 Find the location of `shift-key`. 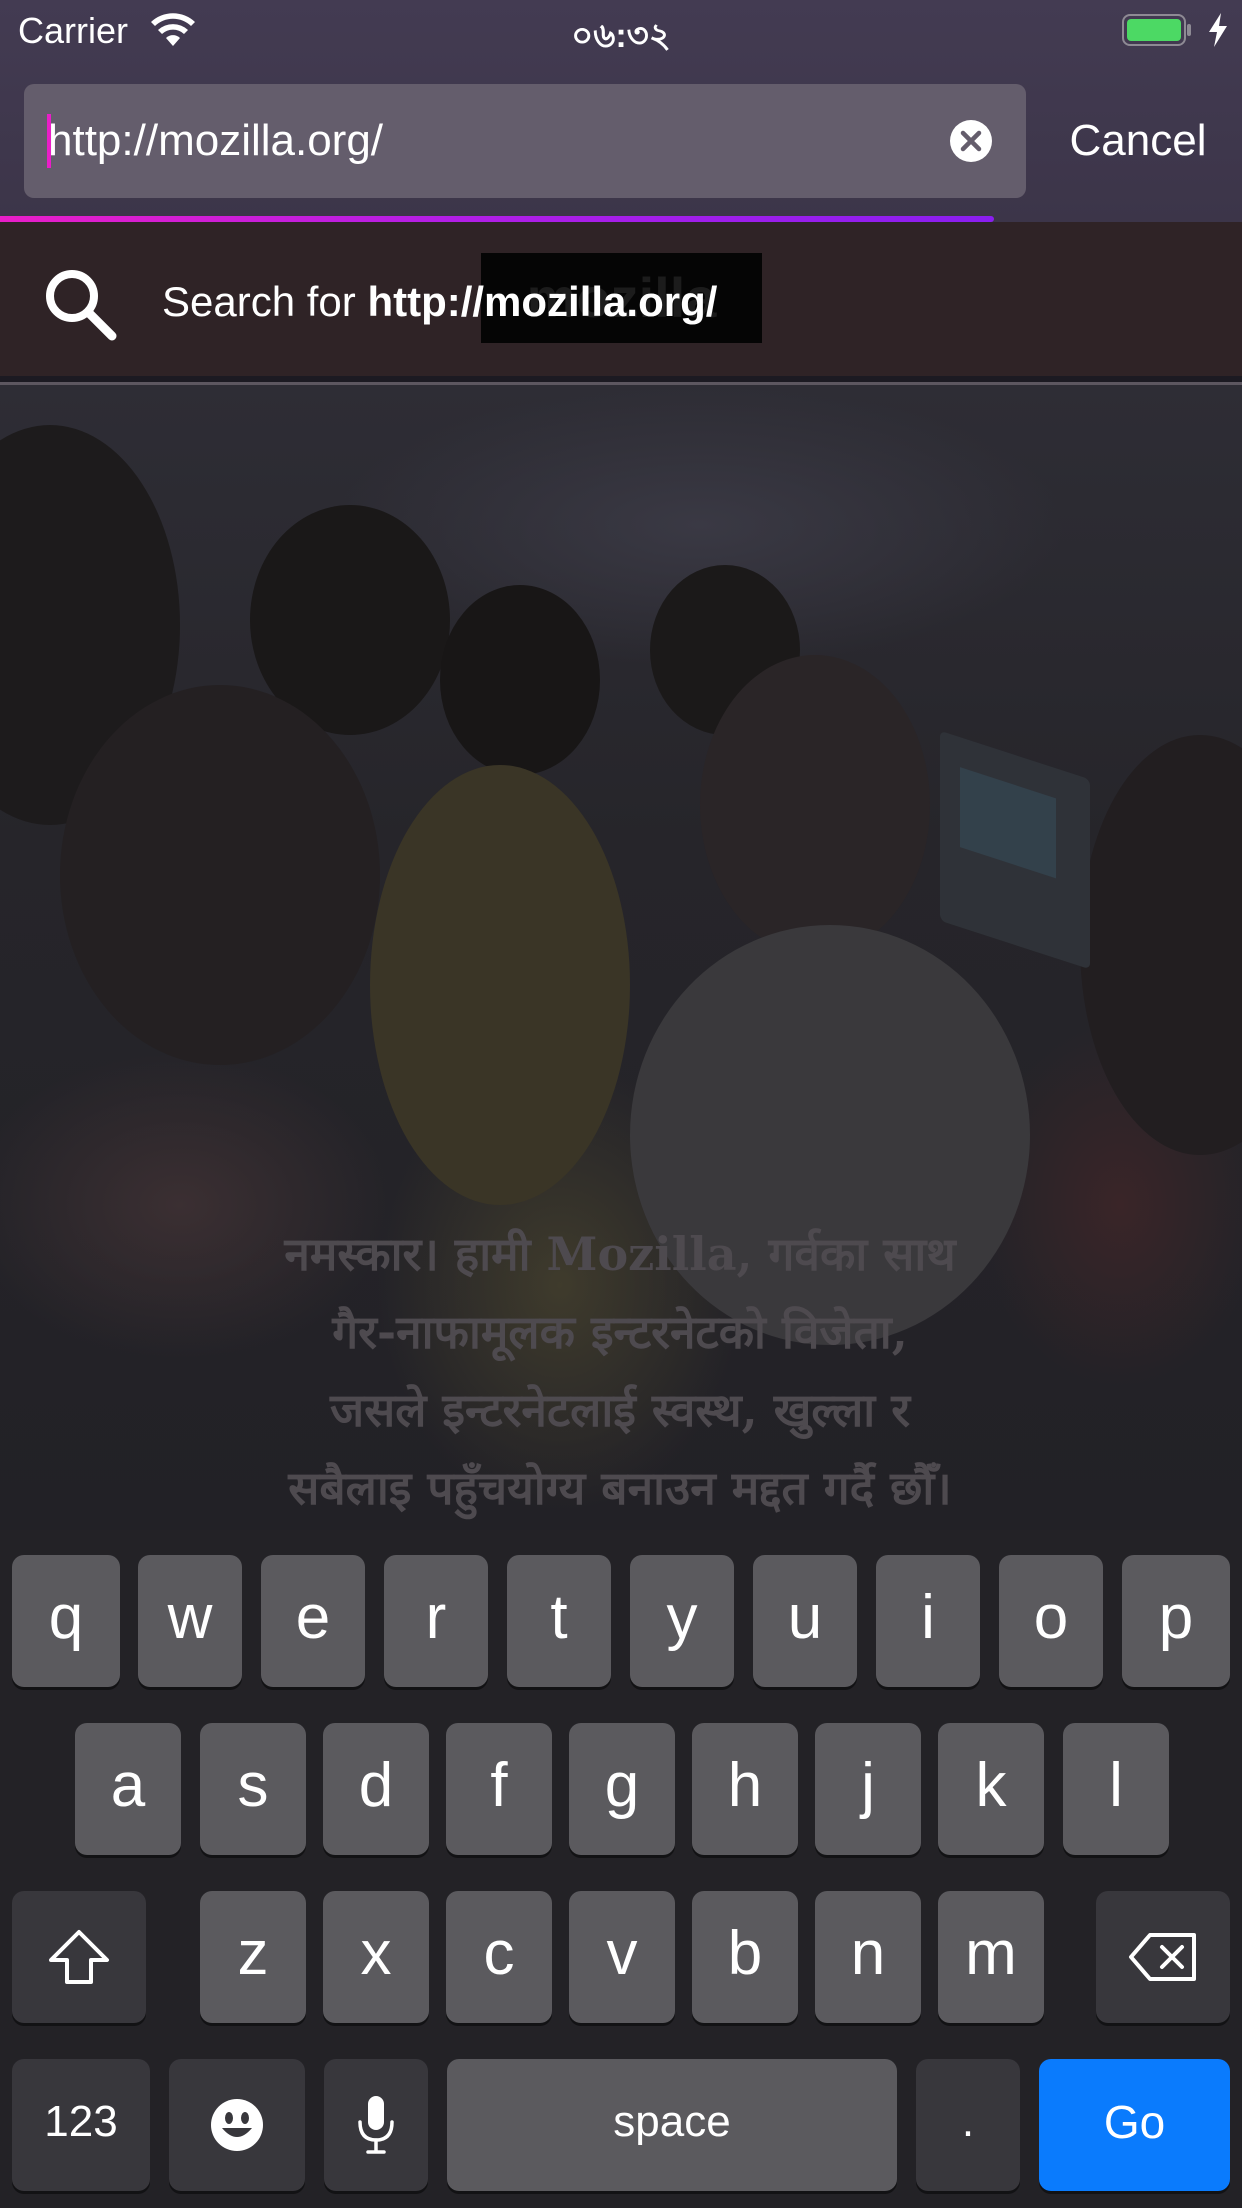

shift-key is located at coordinates (79, 1957).